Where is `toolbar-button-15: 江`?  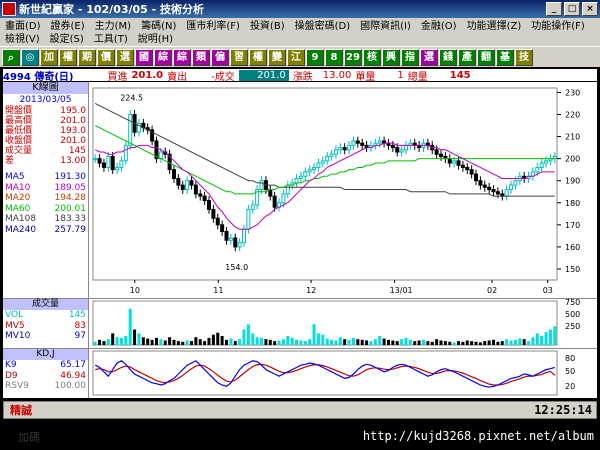
toolbar-button-15: 江 is located at coordinates (296, 57).